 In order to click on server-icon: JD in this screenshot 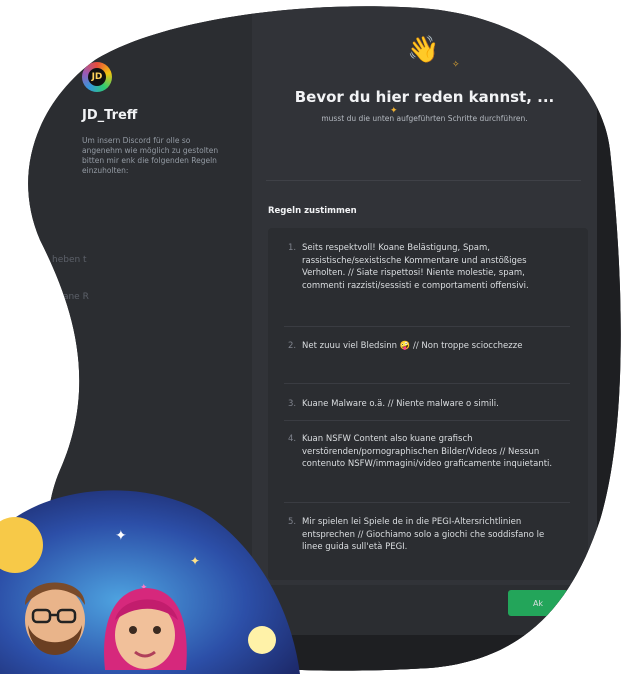, I will do `click(97, 77)`.